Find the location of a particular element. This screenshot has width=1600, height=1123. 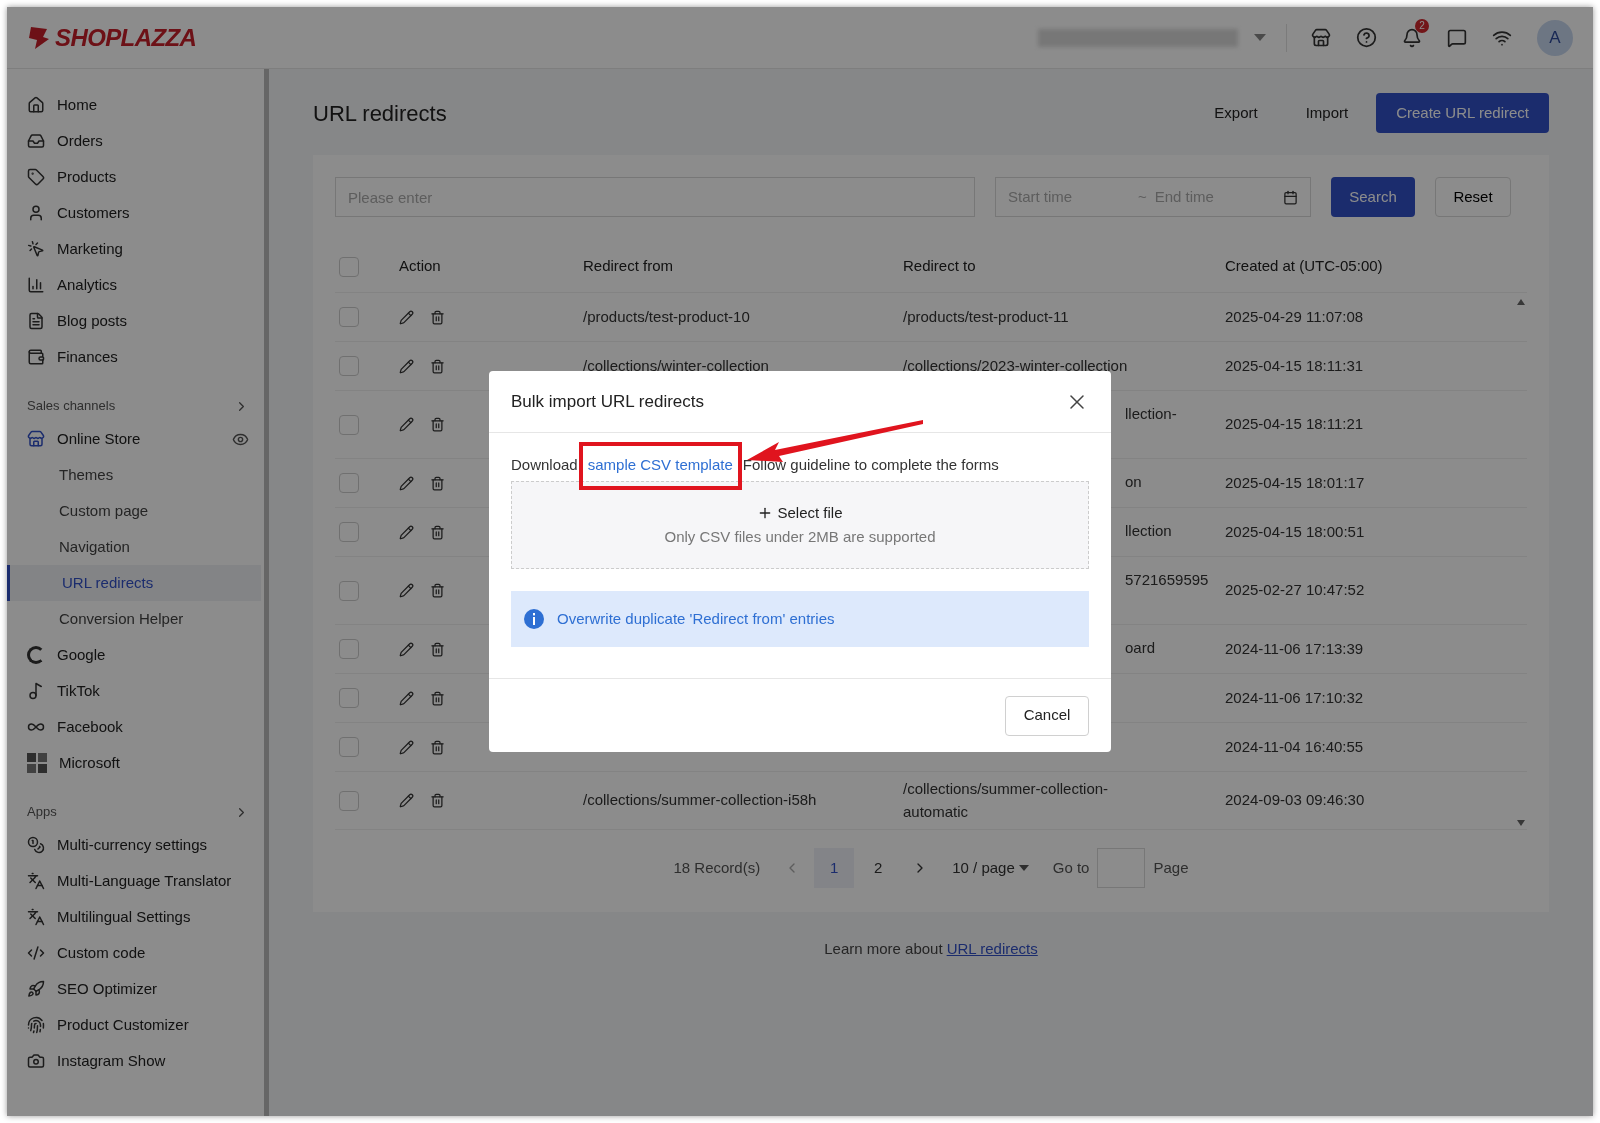

sidebar-subitem: Custom page is located at coordinates (134, 511).